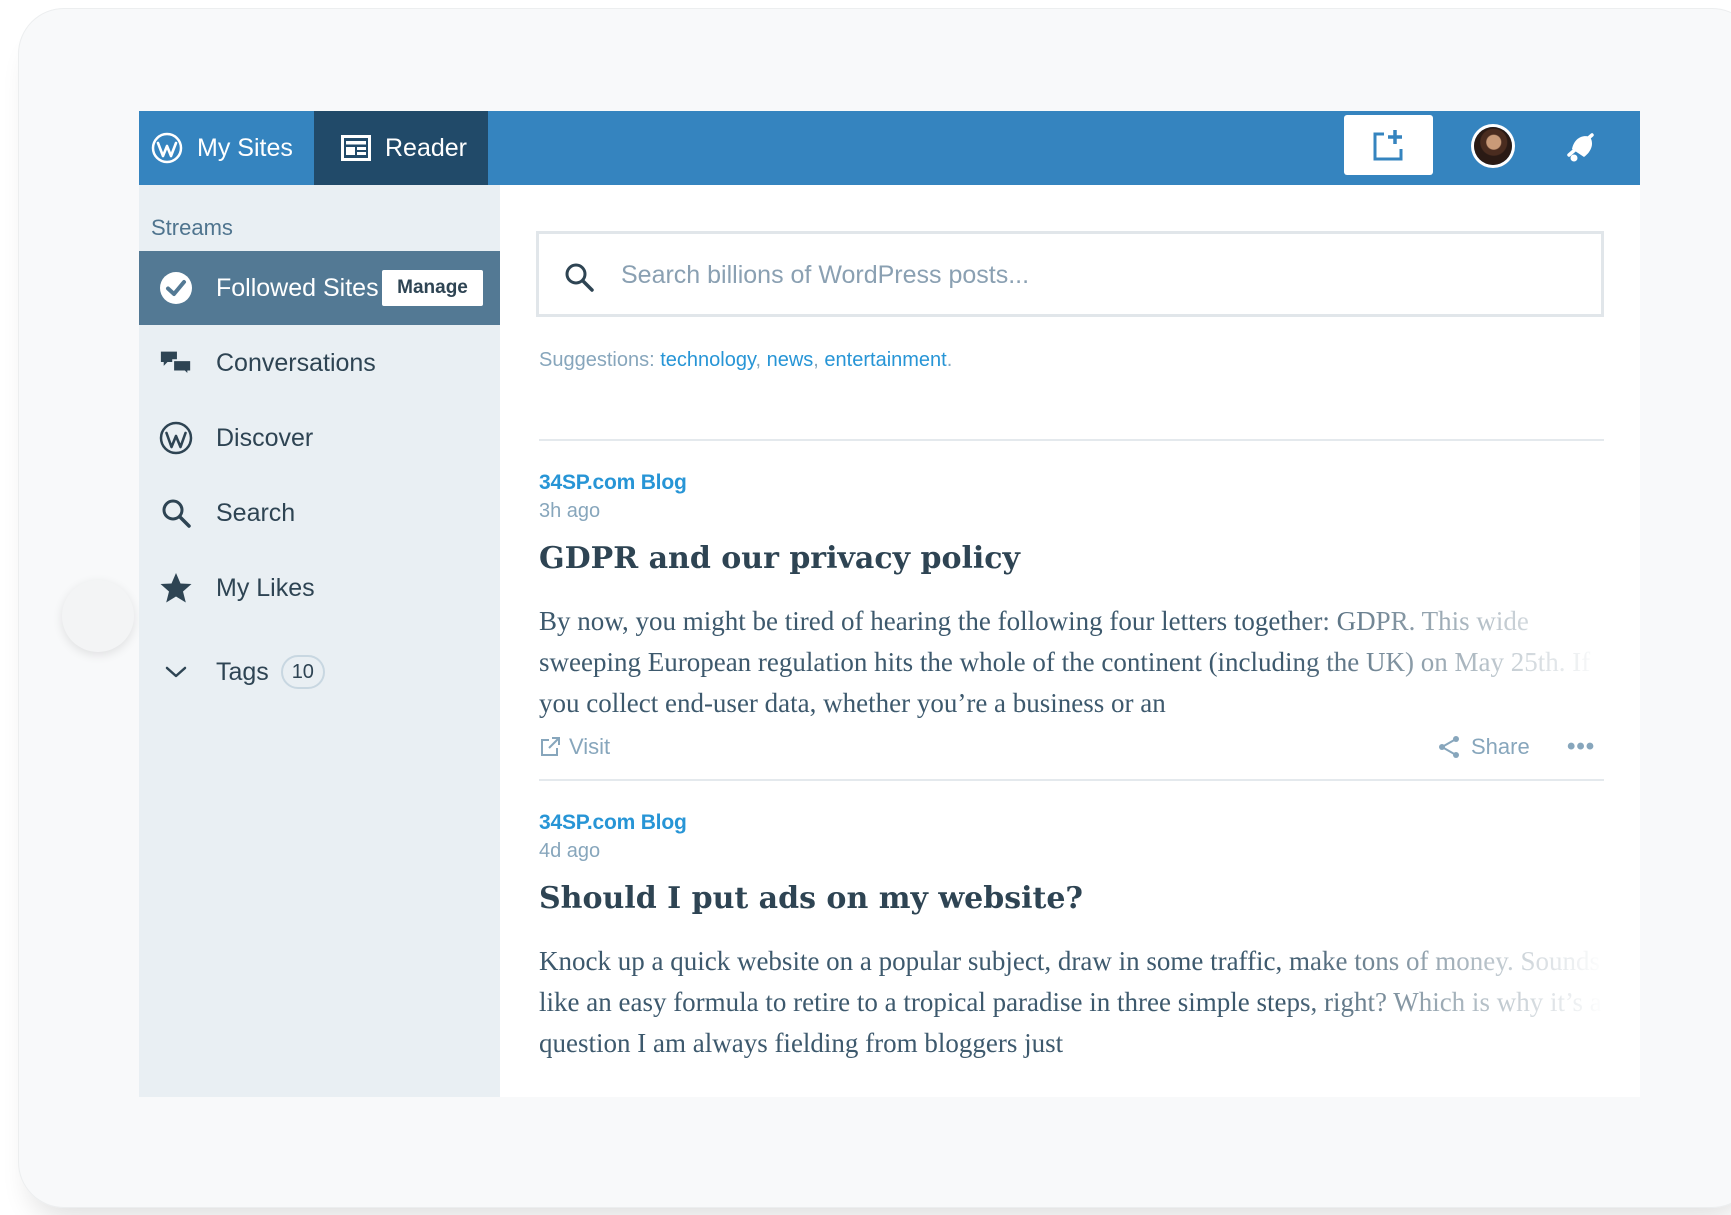 The height and width of the screenshot is (1215, 1731). I want to click on sidebar-item-conversations: Conversations, so click(319, 363).